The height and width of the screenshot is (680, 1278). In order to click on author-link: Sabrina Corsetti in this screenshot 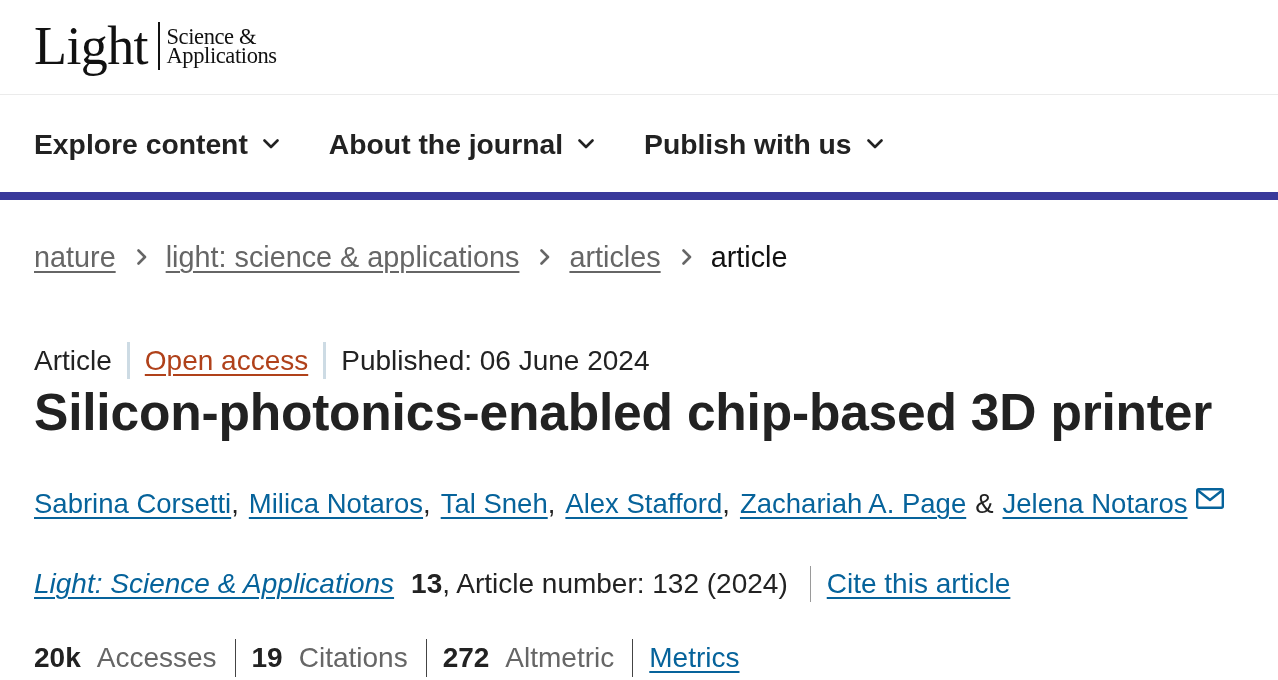, I will do `click(133, 504)`.